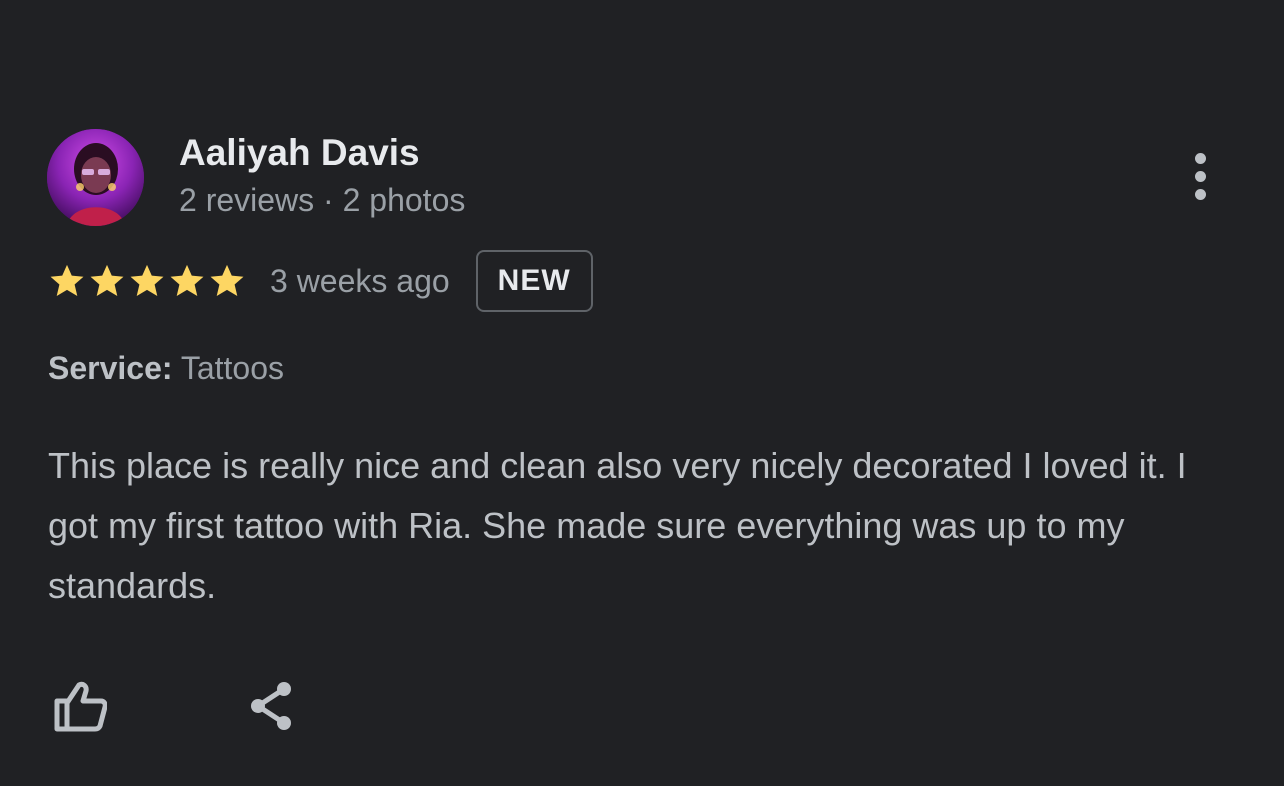 This screenshot has height=786, width=1284. Describe the element at coordinates (360, 280) in the screenshot. I see `review-time: 3 weeks ago` at that location.